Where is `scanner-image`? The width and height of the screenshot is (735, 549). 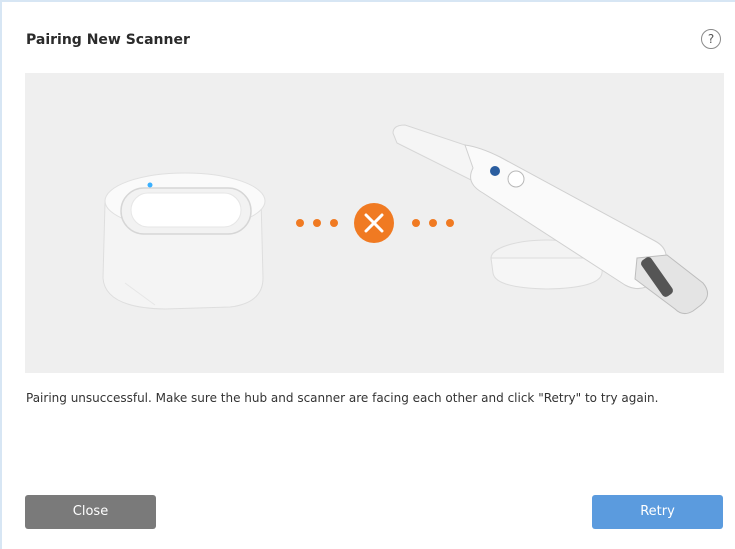 scanner-image is located at coordinates (550, 219).